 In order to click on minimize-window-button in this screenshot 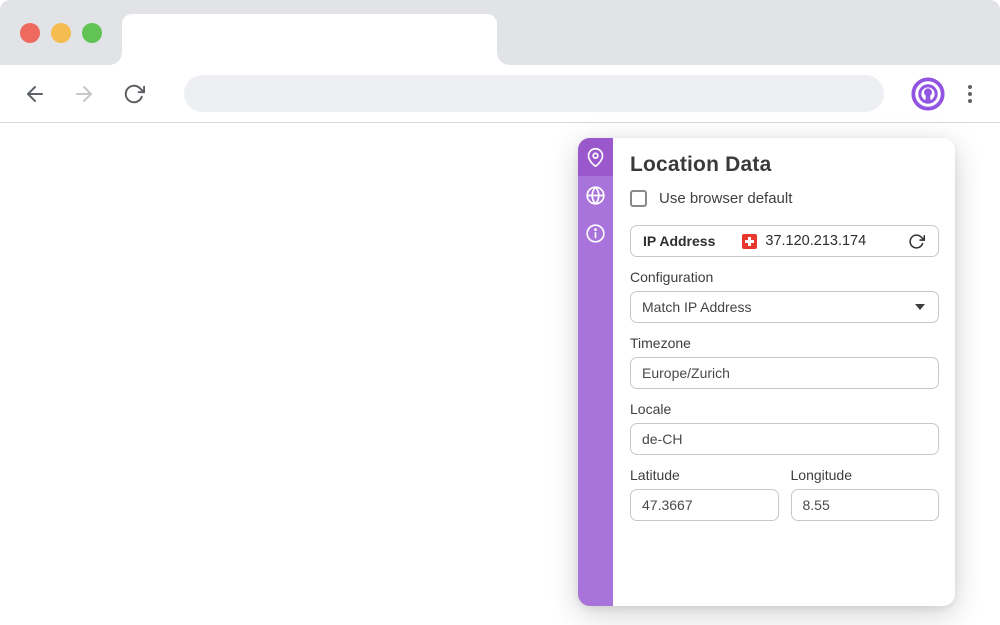, I will do `click(61, 33)`.